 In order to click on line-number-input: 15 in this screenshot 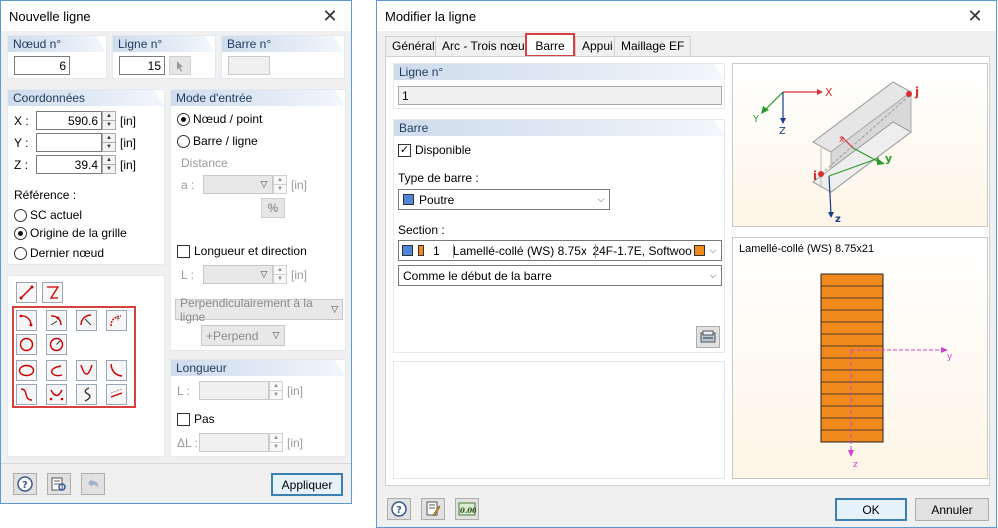, I will do `click(142, 65)`.